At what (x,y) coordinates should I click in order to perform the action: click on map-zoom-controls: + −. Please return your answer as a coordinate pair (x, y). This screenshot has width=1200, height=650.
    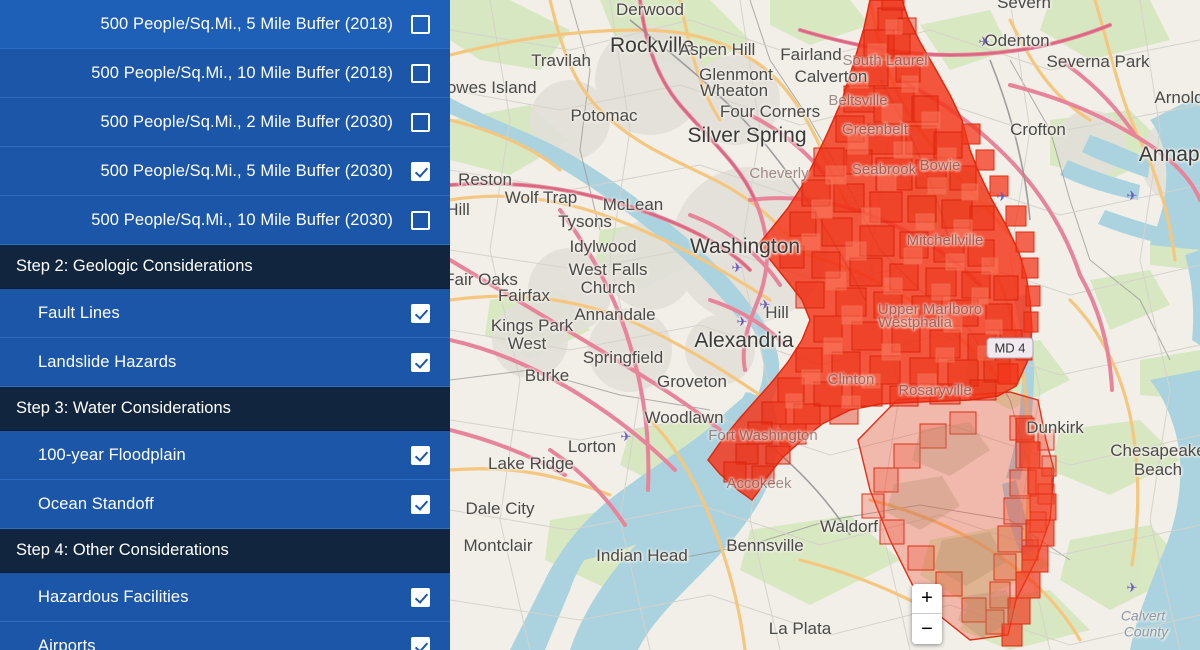
    Looking at the image, I should click on (927, 614).